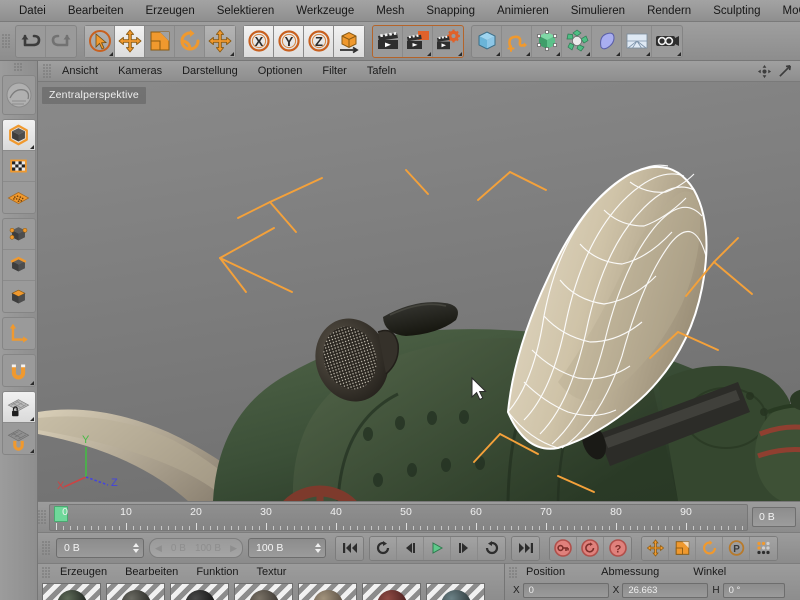 The height and width of the screenshot is (600, 800). I want to click on left-tool-palette, so click(19, 330).